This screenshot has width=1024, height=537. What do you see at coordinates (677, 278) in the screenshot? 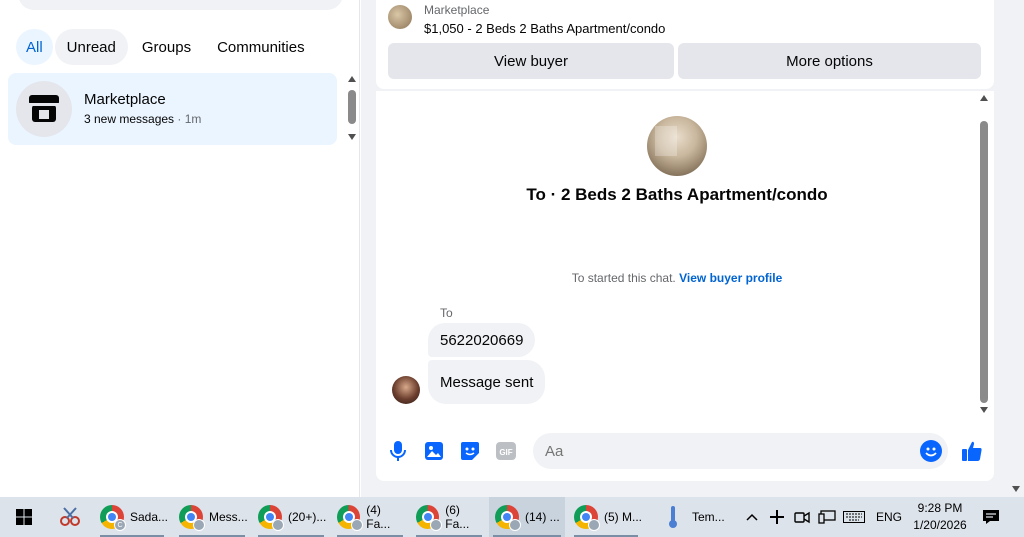
I see `chat-started-notice: To started this chat. View buyer profile` at bounding box center [677, 278].